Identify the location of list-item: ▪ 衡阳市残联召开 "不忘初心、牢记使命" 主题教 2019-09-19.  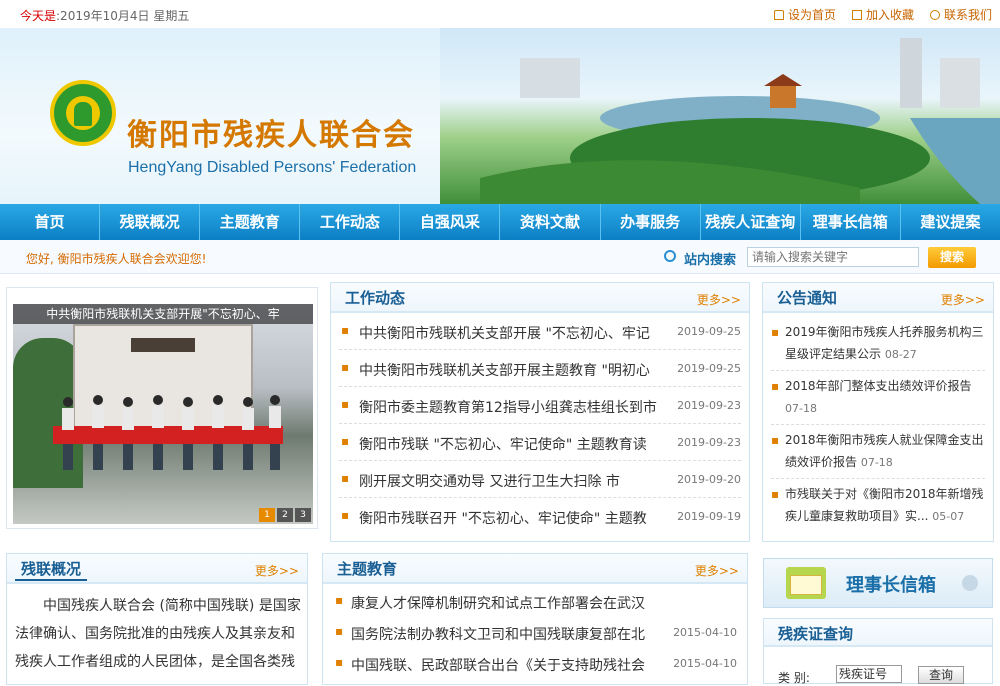
(540, 516).